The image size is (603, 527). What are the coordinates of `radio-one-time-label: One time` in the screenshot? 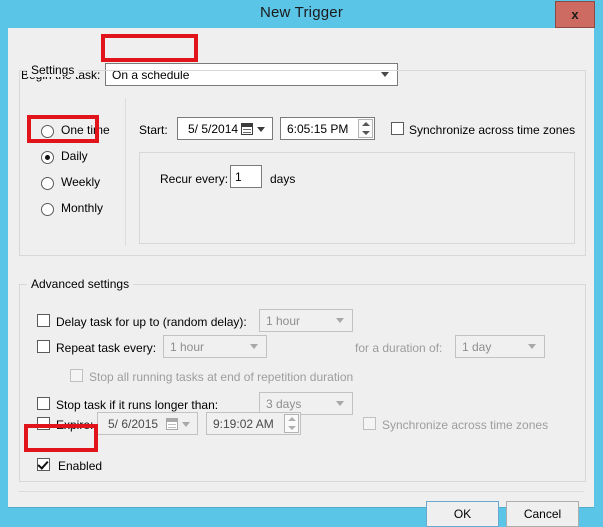 It's located at (85, 130).